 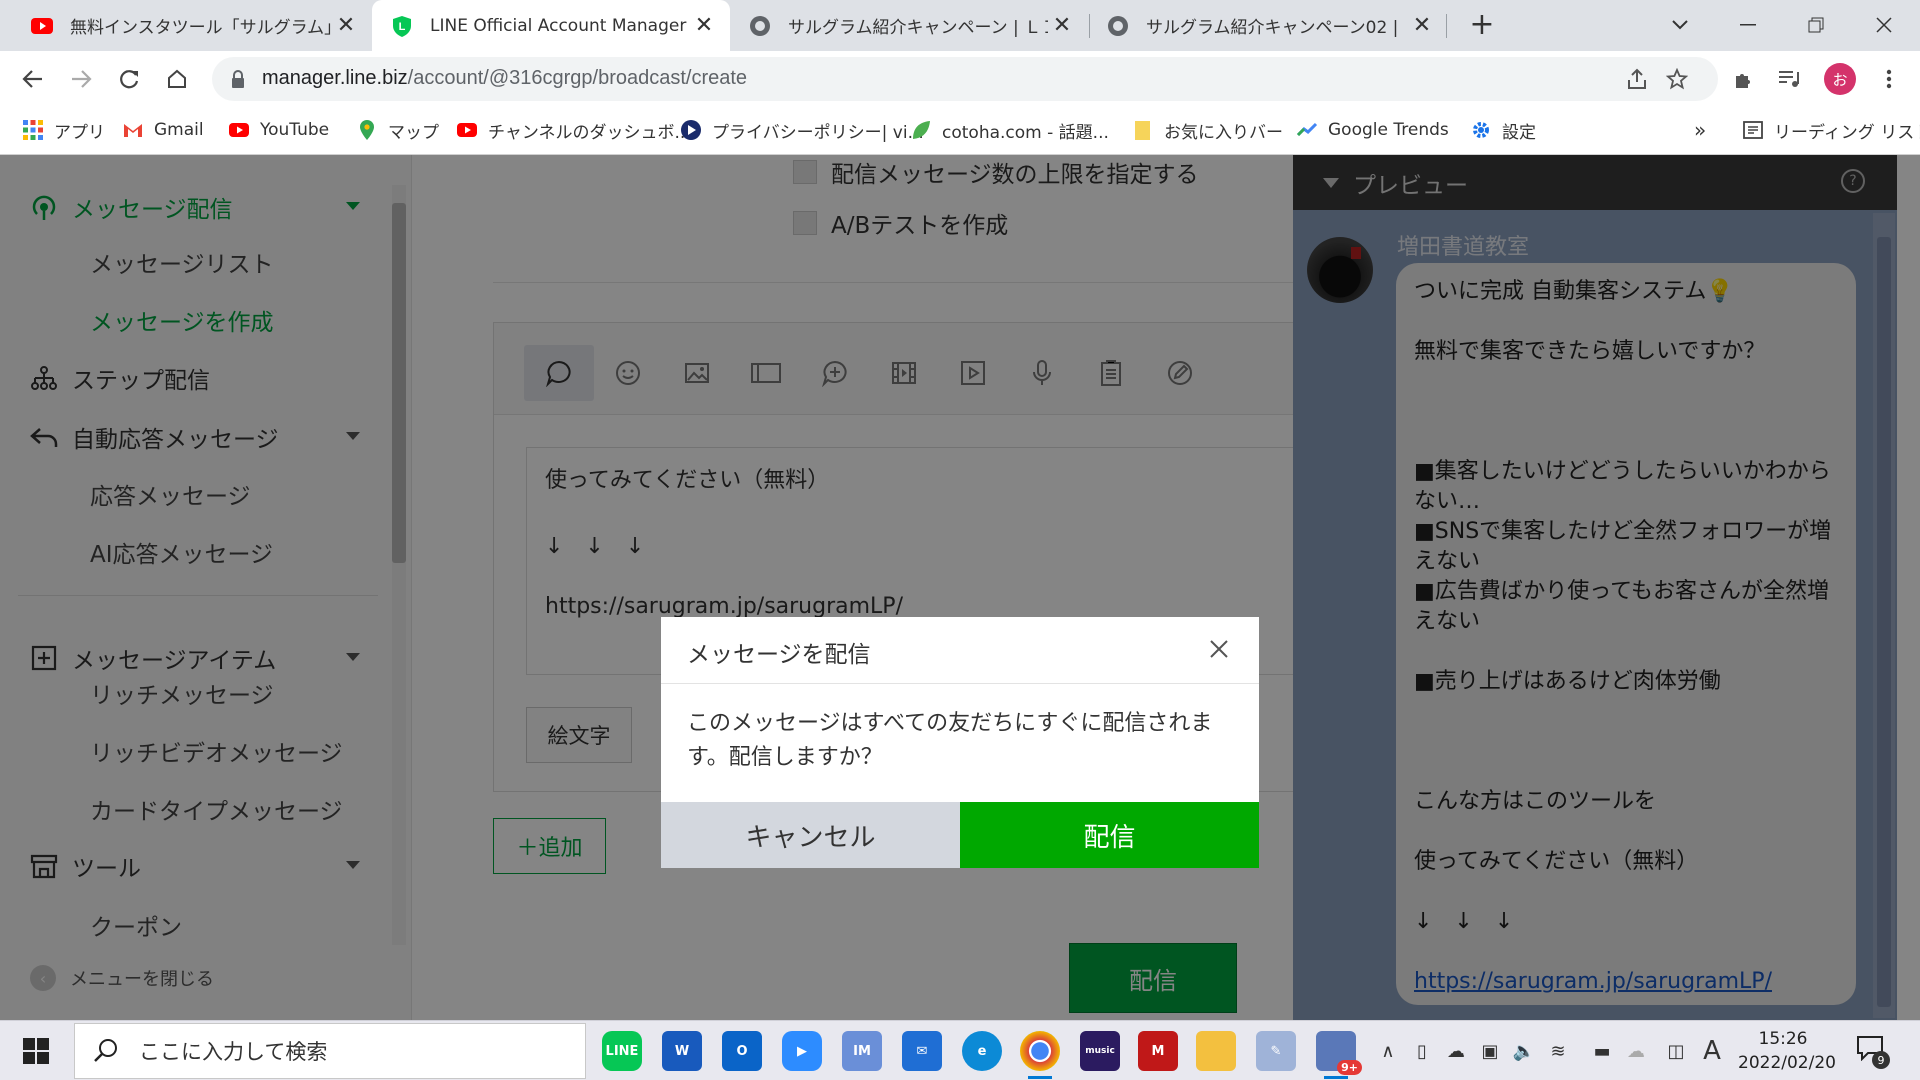 What do you see at coordinates (1840, 79) in the screenshot?
I see `profile-avatar: お` at bounding box center [1840, 79].